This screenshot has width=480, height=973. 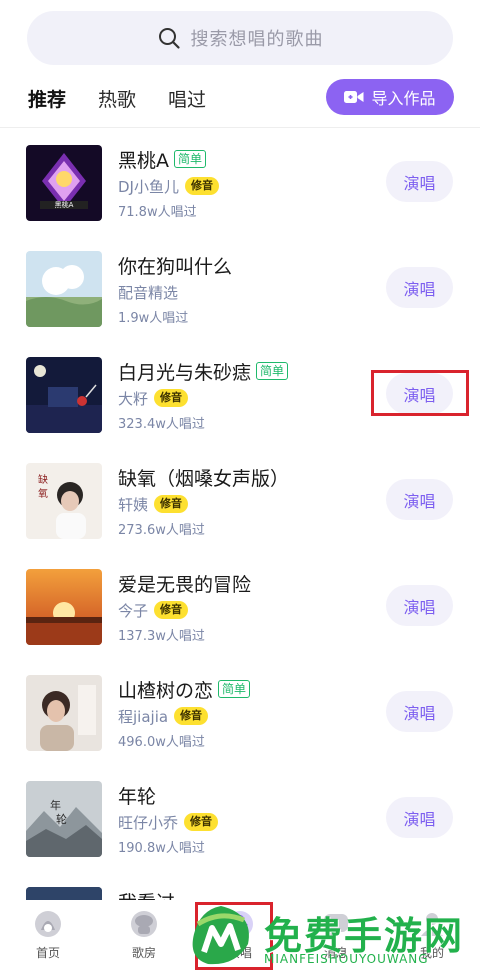 I want to click on song-artist: 程jiajia, so click(x=143, y=716).